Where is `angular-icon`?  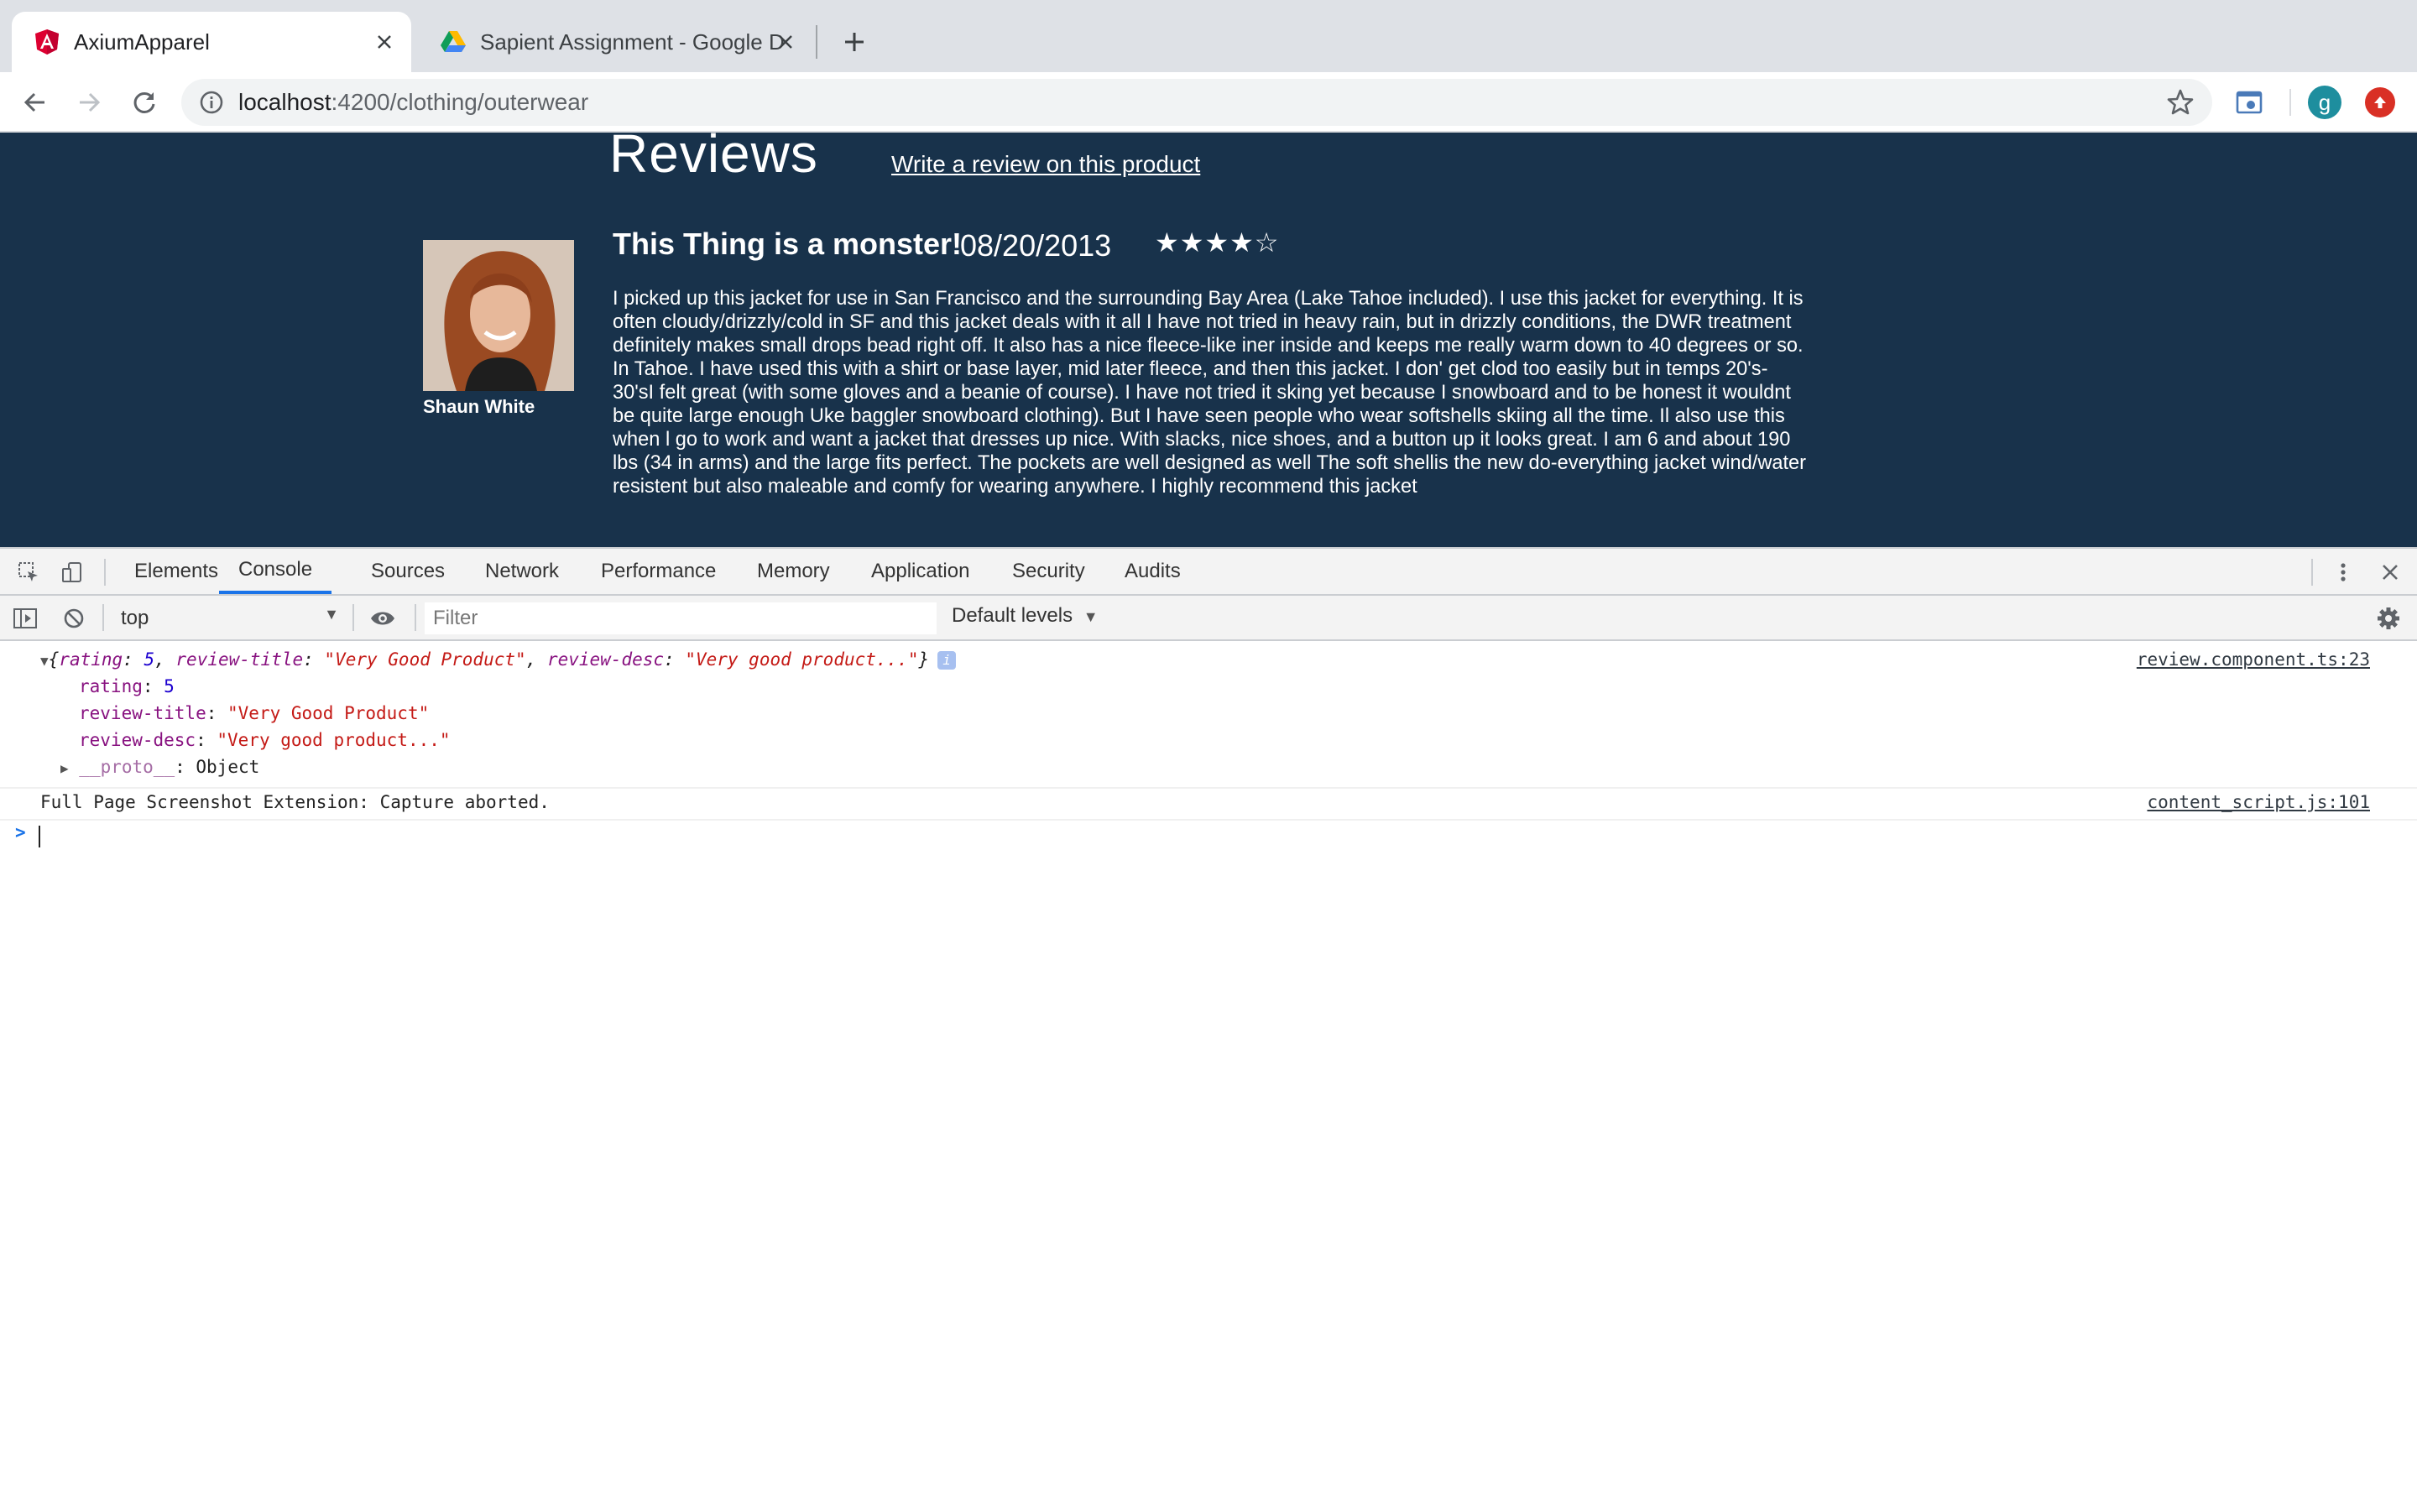 angular-icon is located at coordinates (47, 42).